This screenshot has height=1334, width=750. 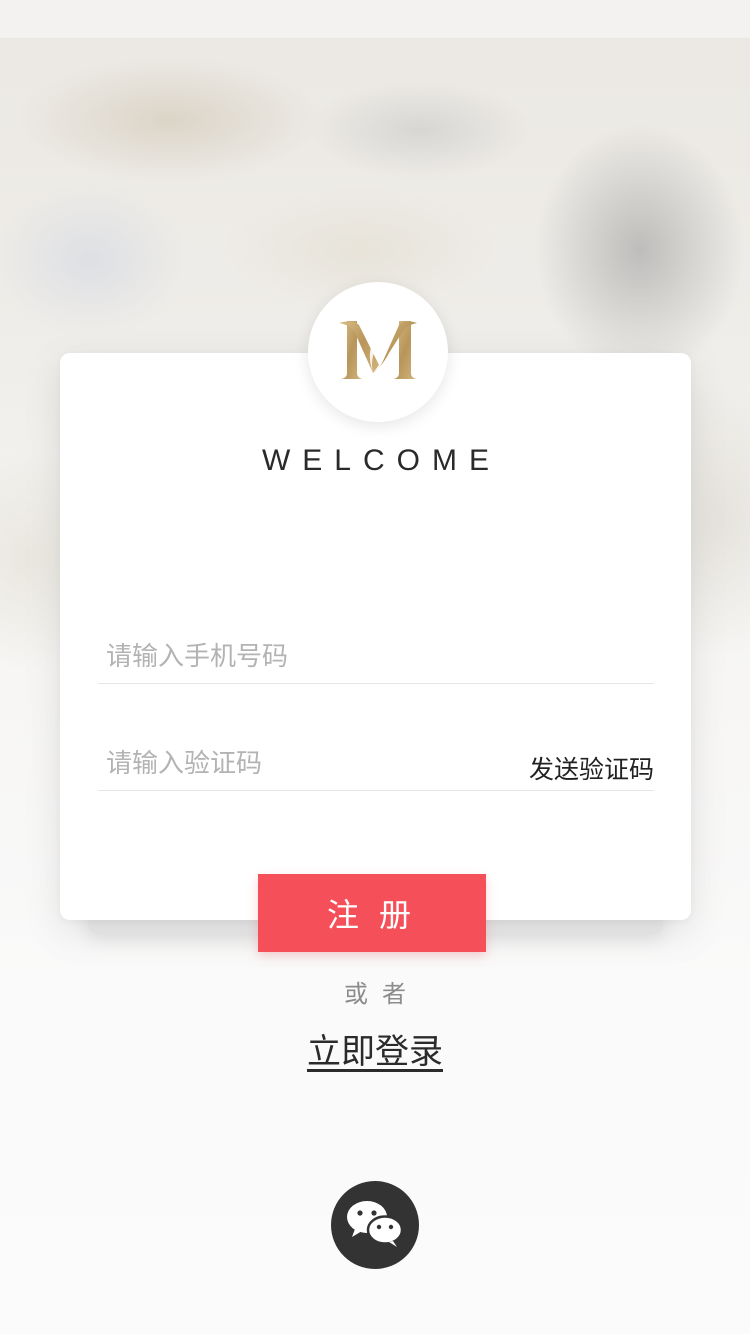 I want to click on phone-field, so click(x=376, y=658).